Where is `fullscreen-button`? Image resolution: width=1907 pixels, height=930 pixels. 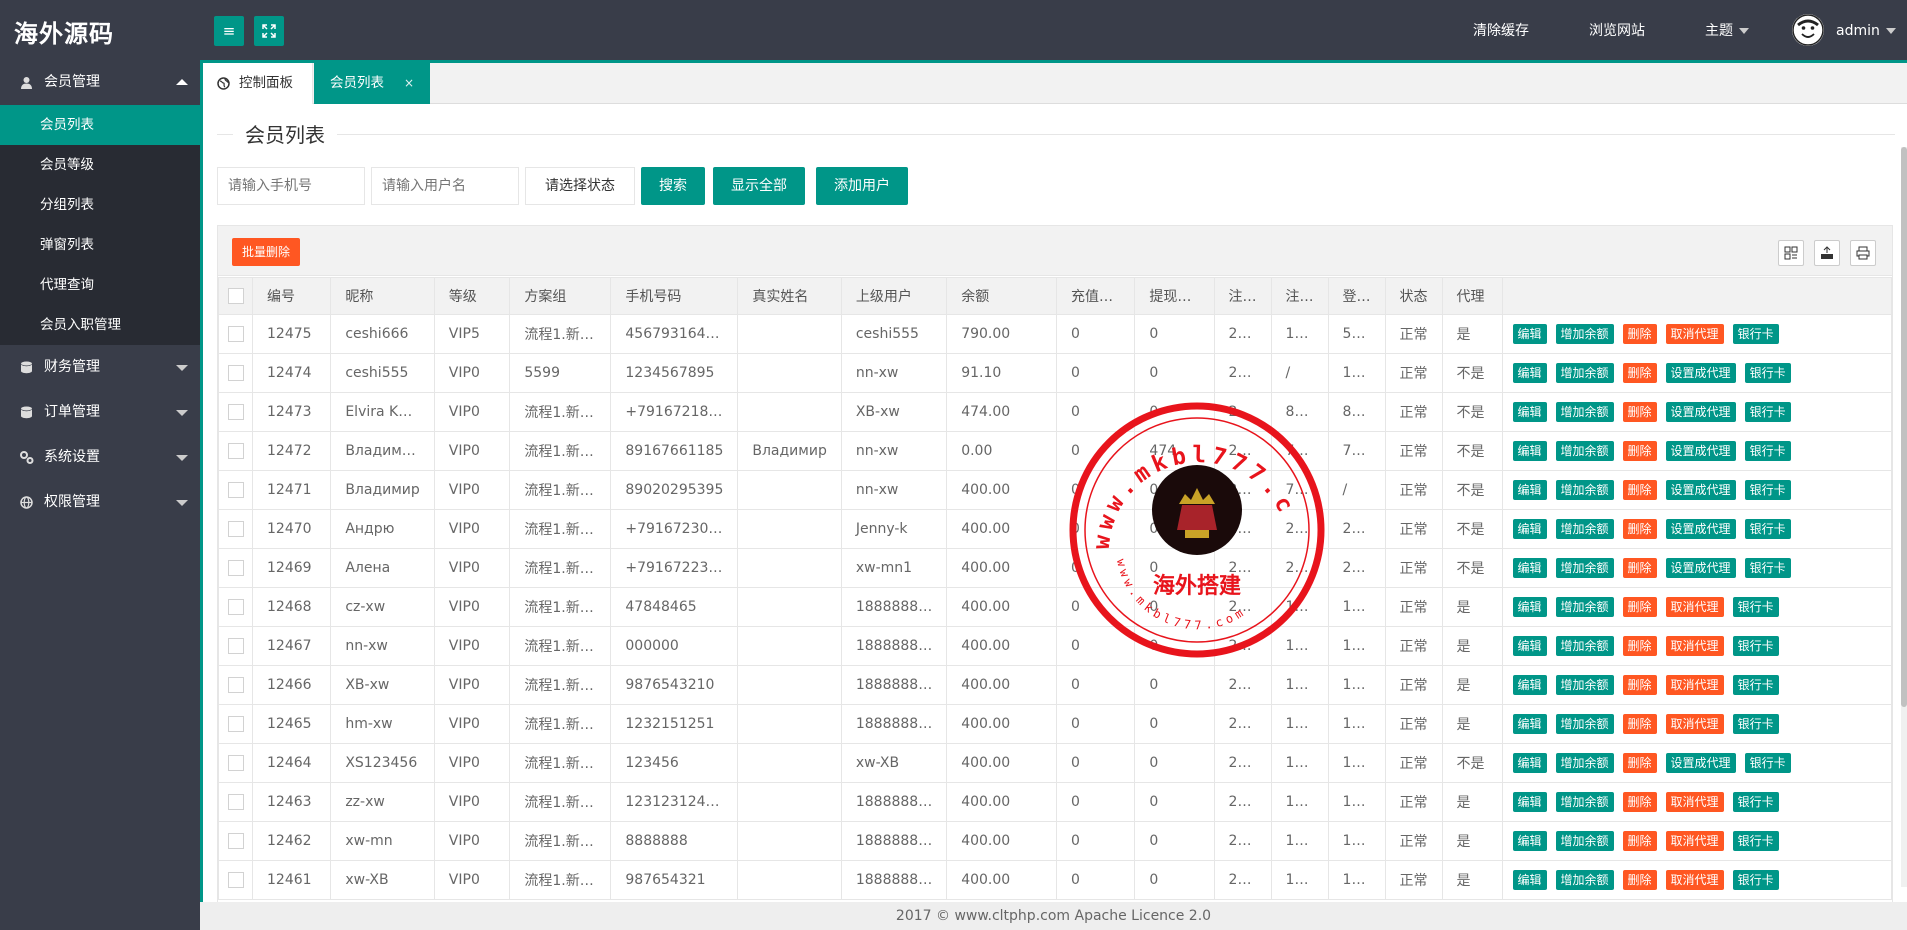 fullscreen-button is located at coordinates (269, 31).